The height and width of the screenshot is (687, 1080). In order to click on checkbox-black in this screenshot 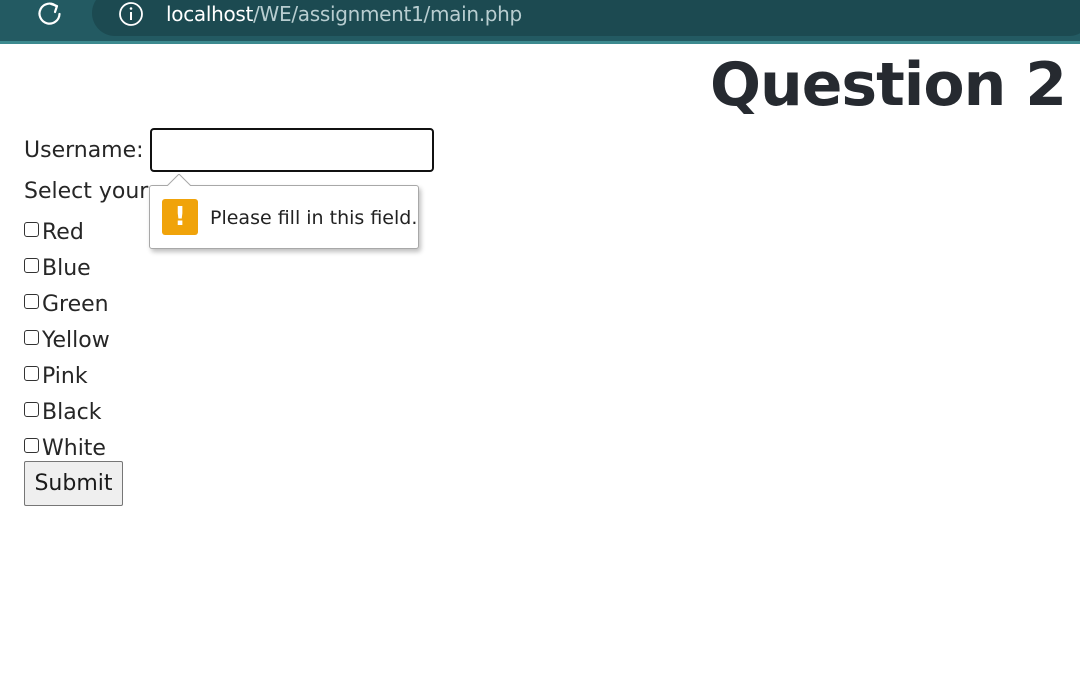, I will do `click(31, 409)`.